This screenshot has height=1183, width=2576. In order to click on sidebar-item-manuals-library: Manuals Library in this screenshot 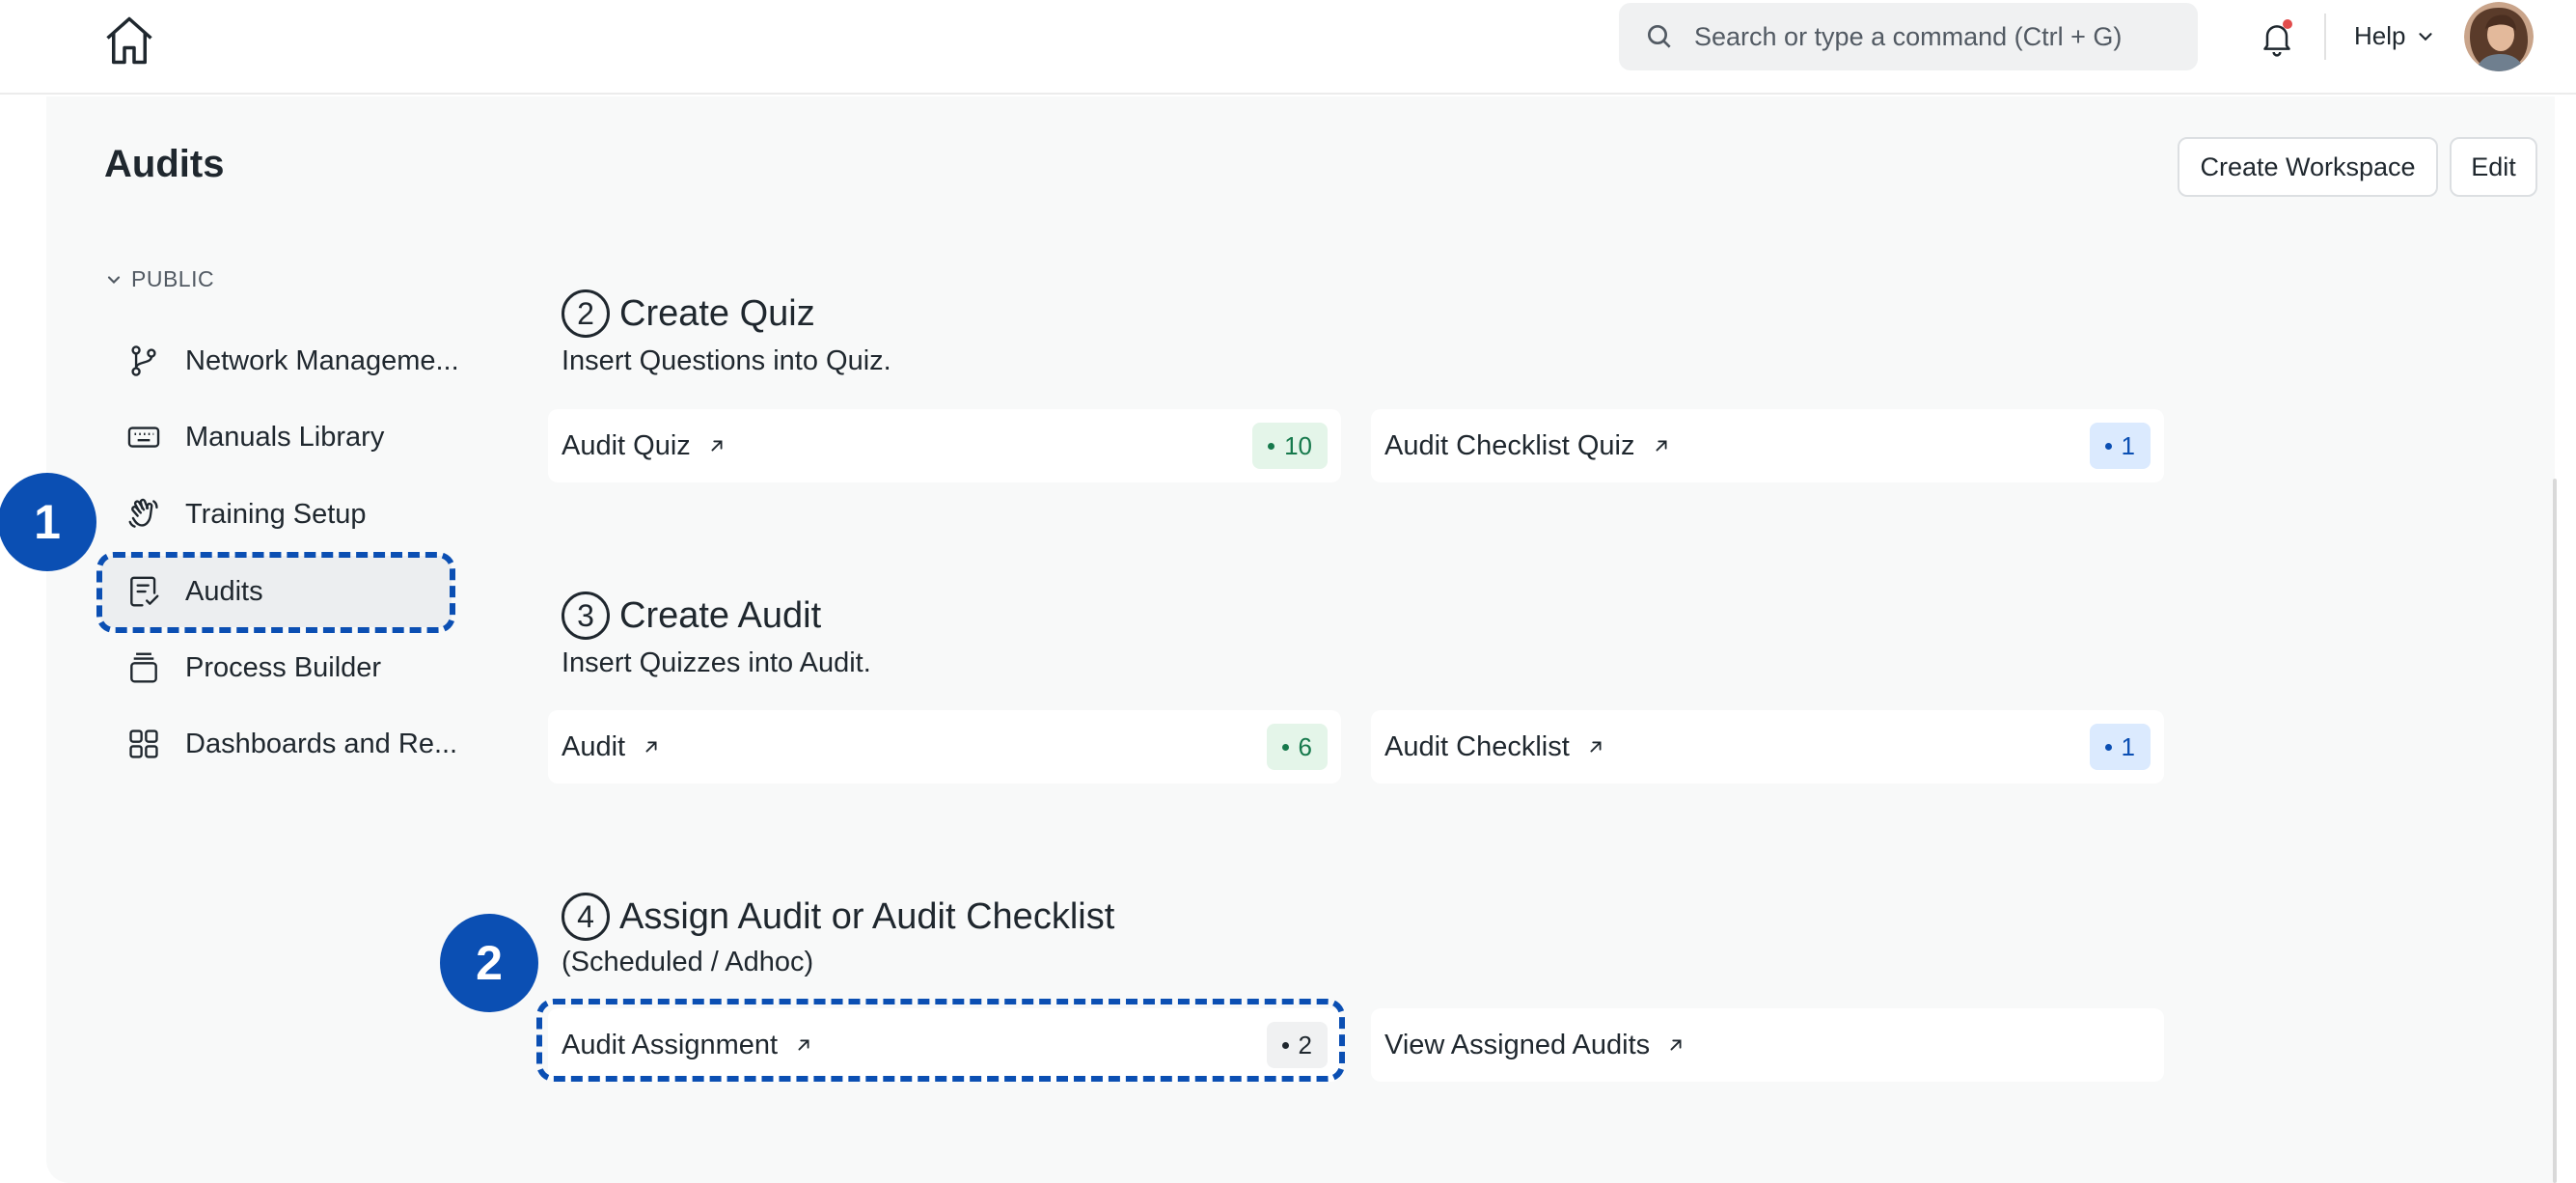, I will do `click(276, 437)`.